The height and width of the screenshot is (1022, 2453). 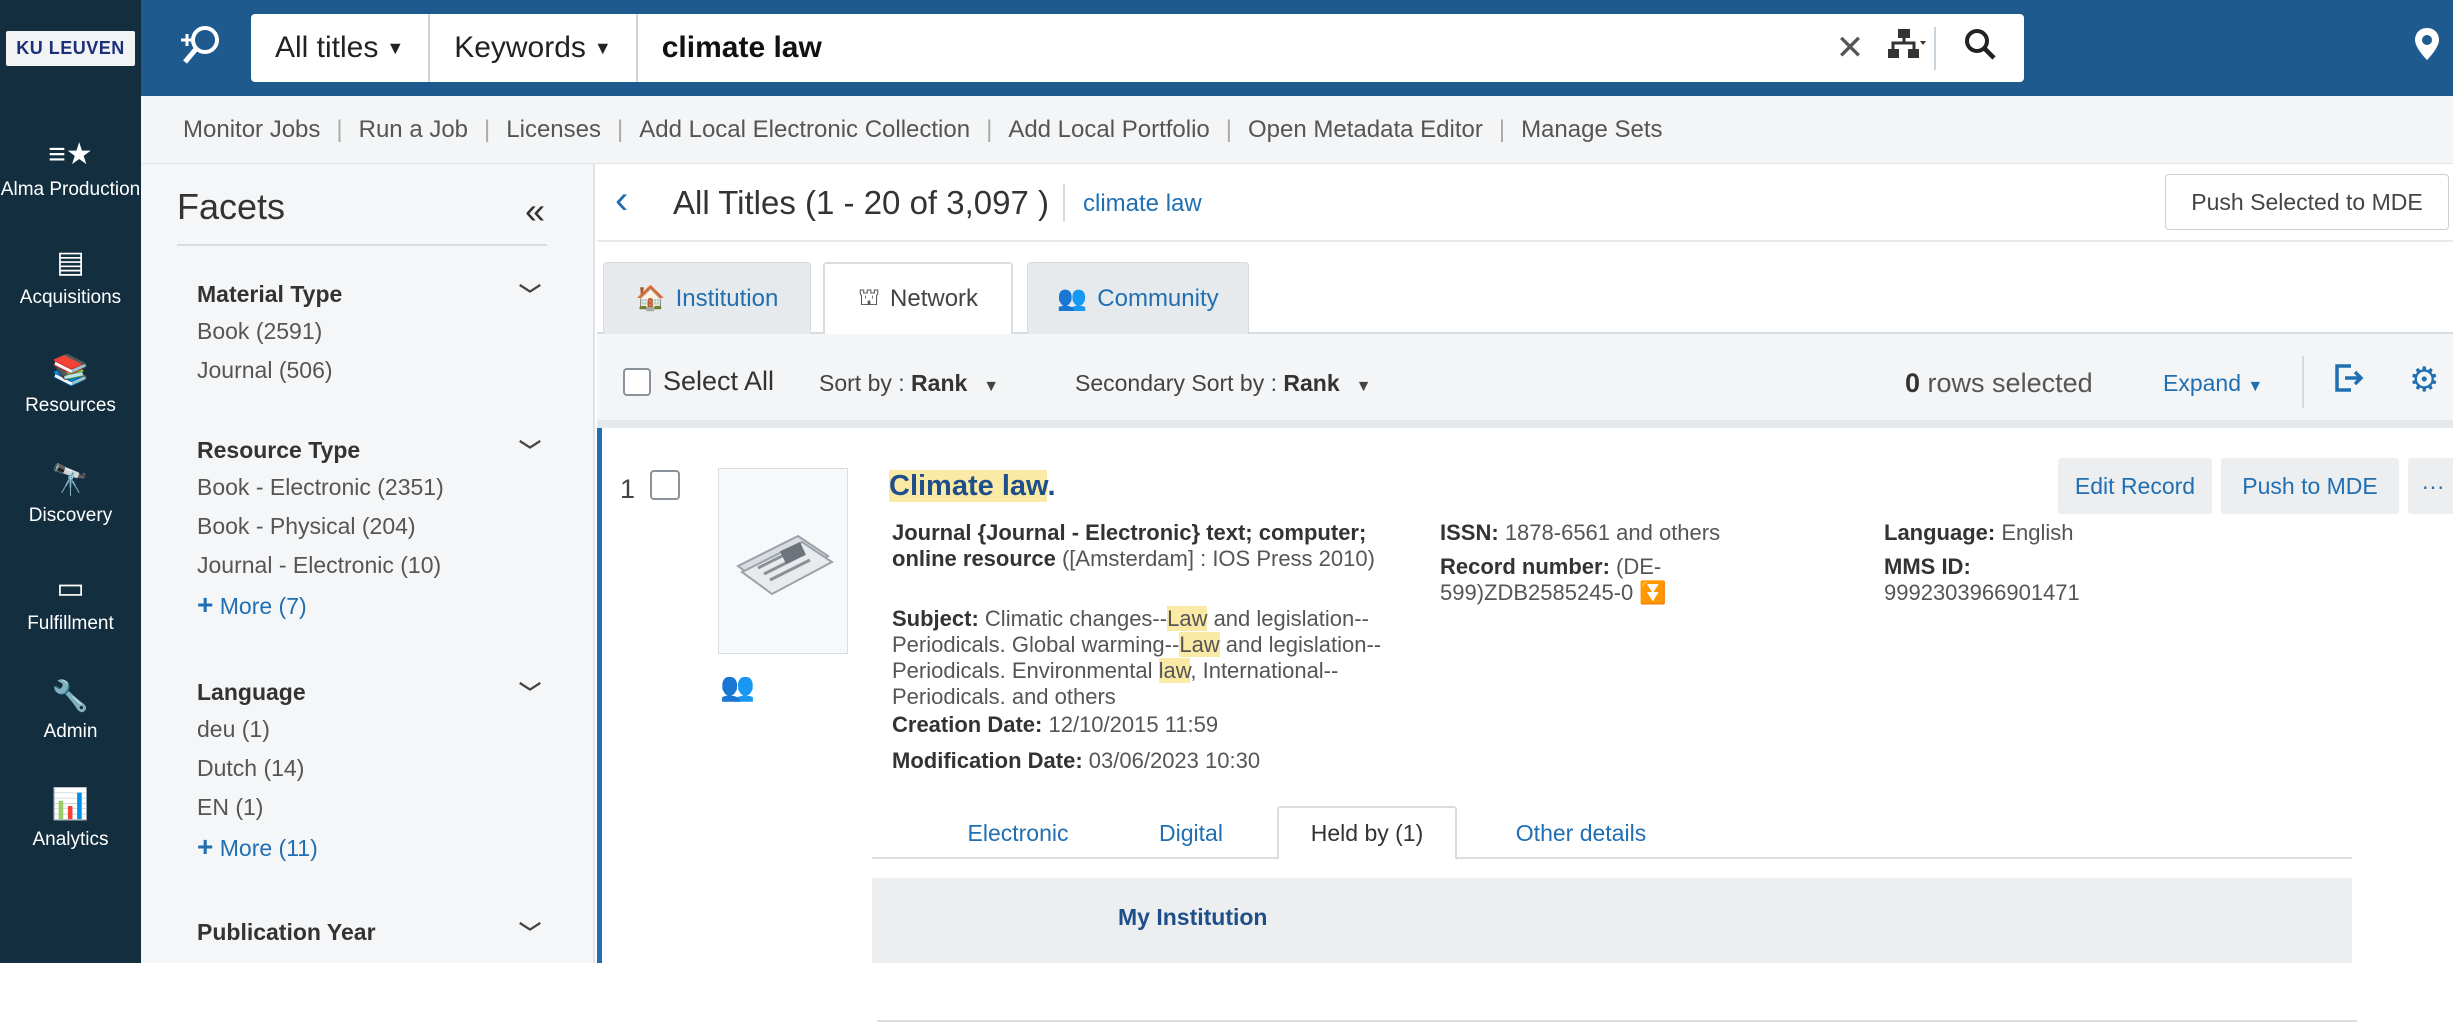 I want to click on secondary-sort-value: Rank, so click(x=1311, y=383).